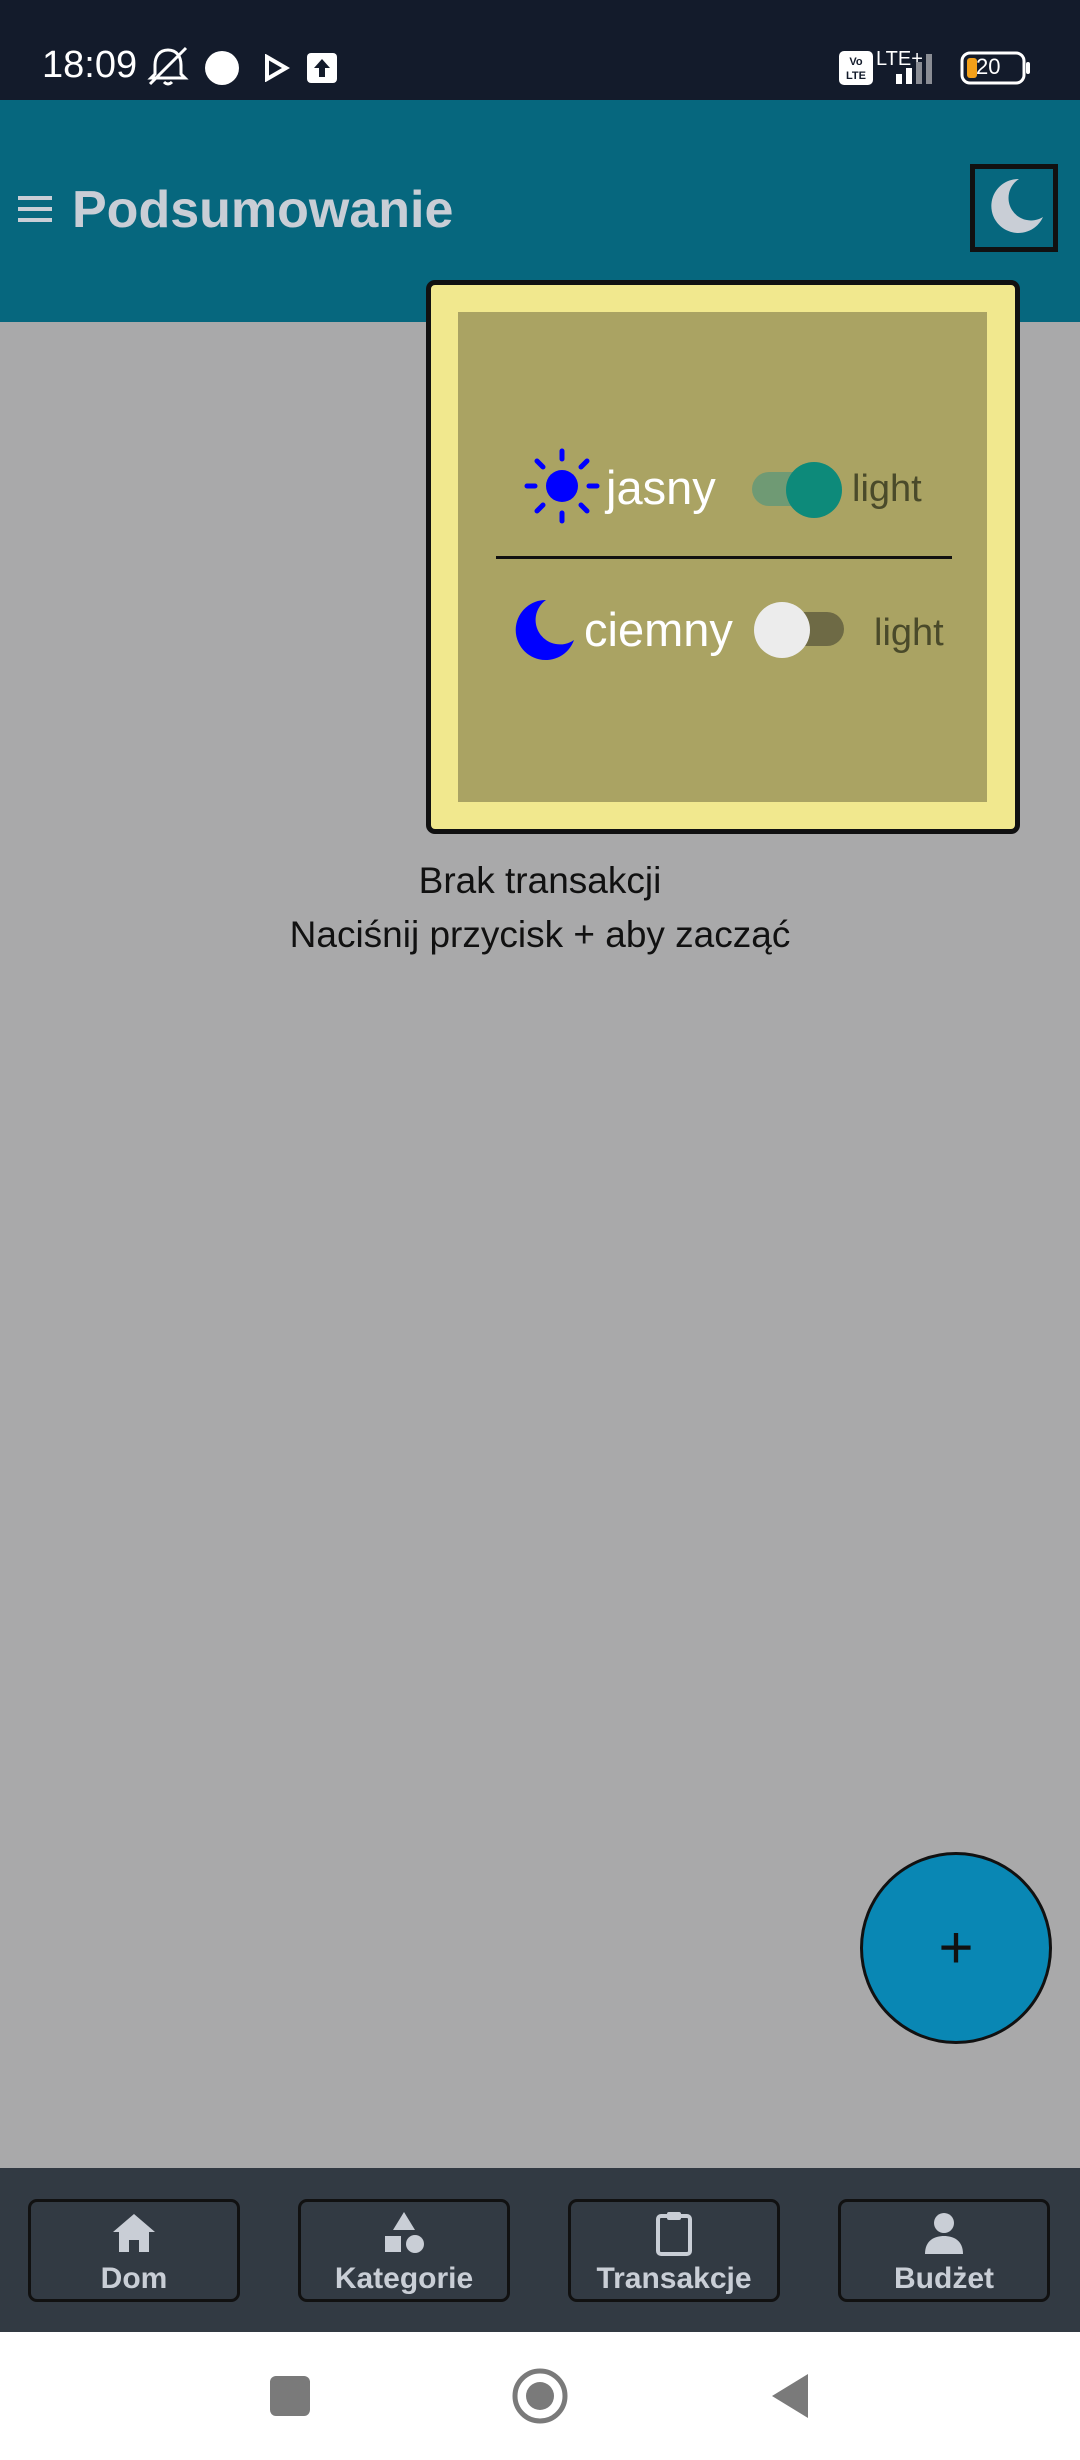  I want to click on dark-switch-text: light, so click(909, 633).